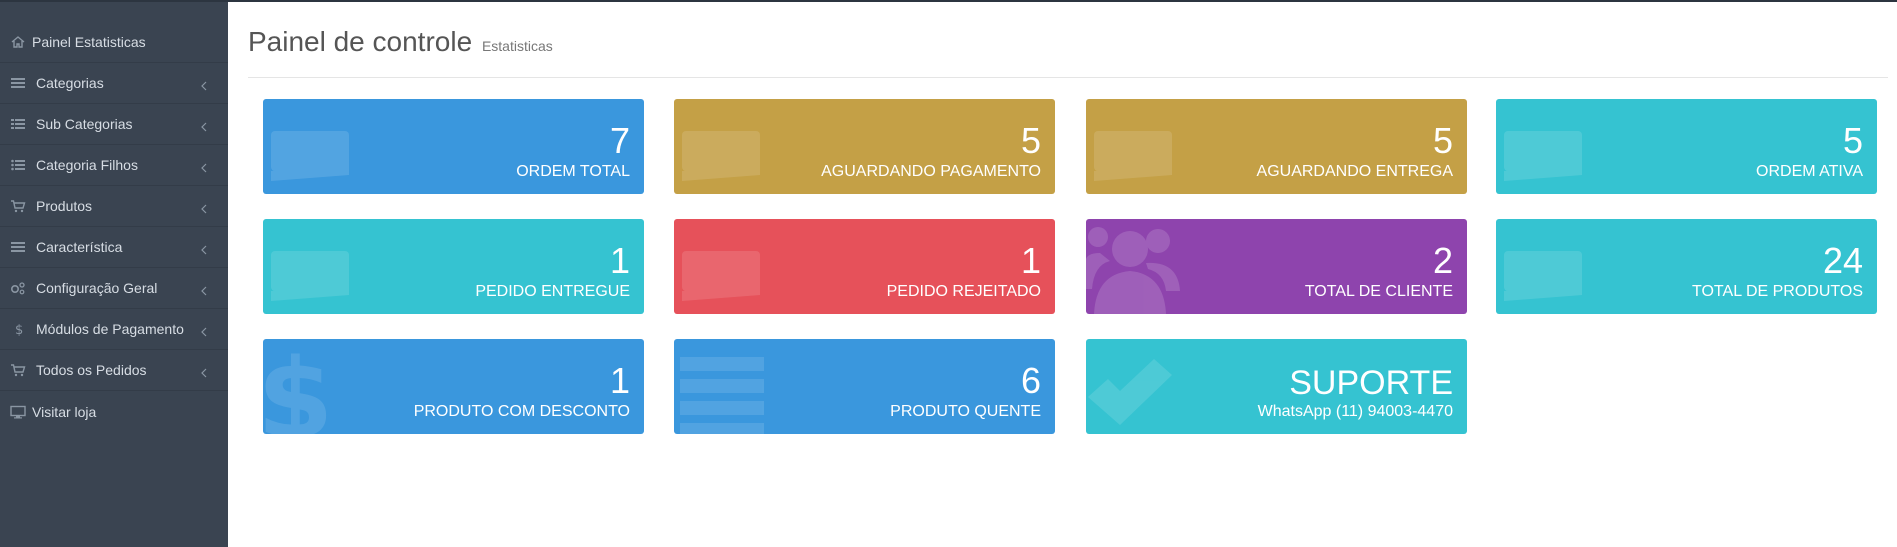  What do you see at coordinates (1842, 260) in the screenshot?
I see `stat-value: 24` at bounding box center [1842, 260].